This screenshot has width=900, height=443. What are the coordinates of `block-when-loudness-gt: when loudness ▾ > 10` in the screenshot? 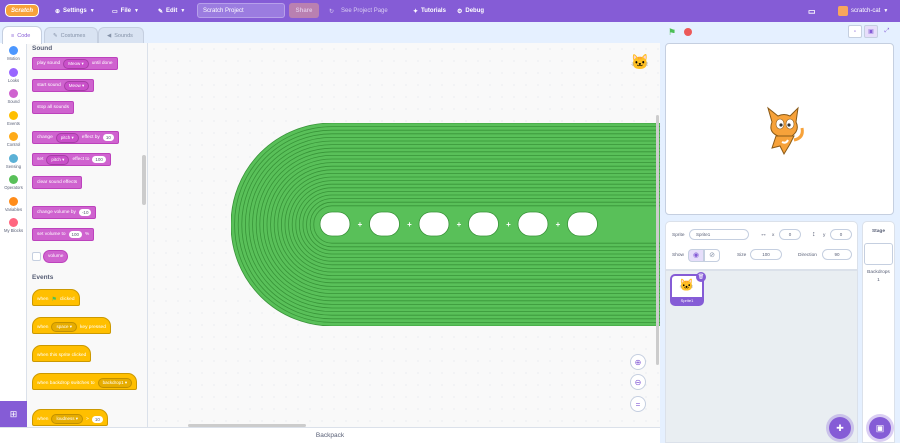 It's located at (70, 417).